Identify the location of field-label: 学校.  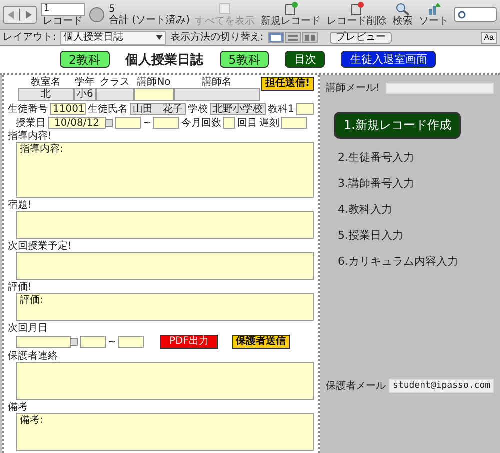
(198, 109).